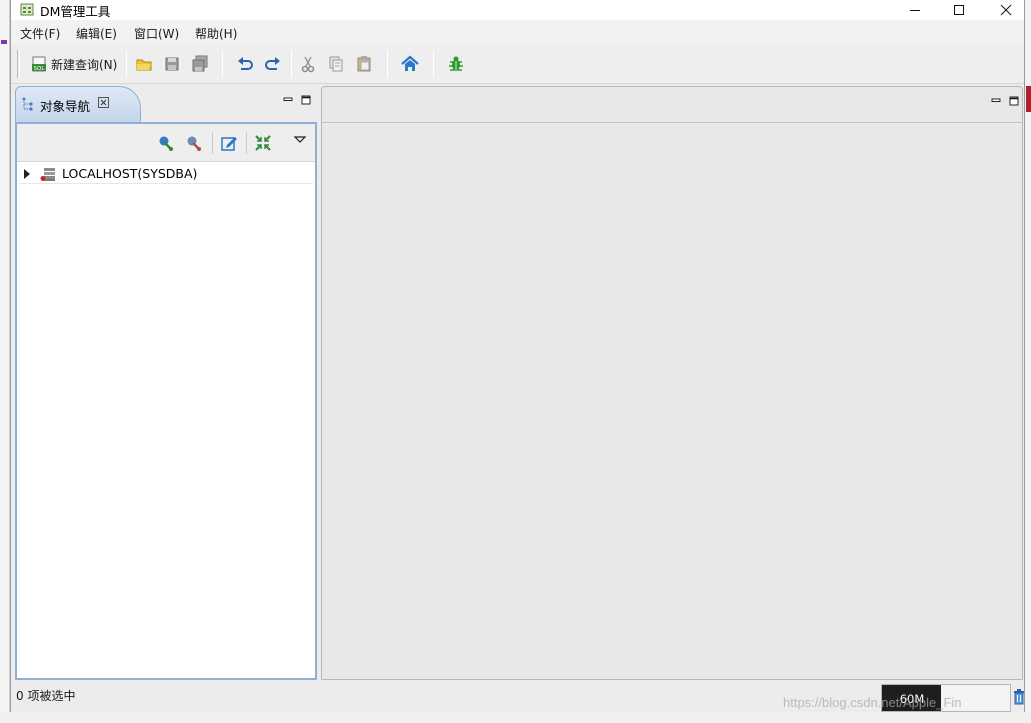  What do you see at coordinates (4, 42) in the screenshot?
I see `background-mark` at bounding box center [4, 42].